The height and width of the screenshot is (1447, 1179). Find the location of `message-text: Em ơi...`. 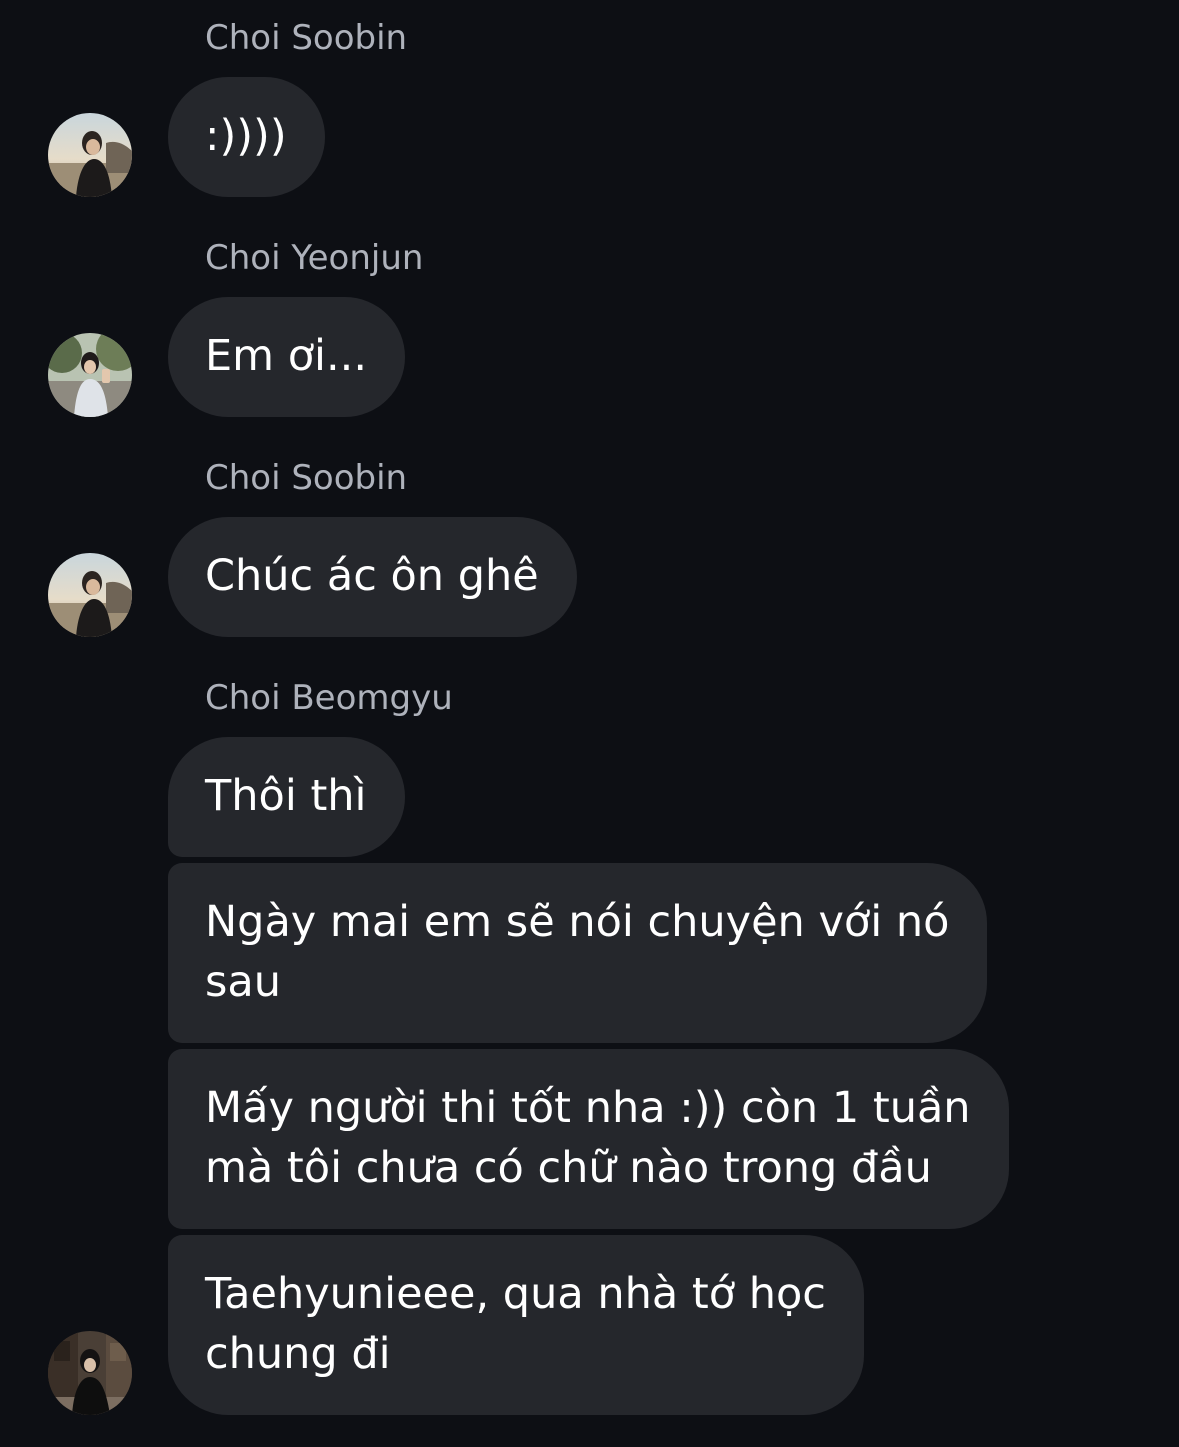

message-text: Em ơi... is located at coordinates (286, 356).